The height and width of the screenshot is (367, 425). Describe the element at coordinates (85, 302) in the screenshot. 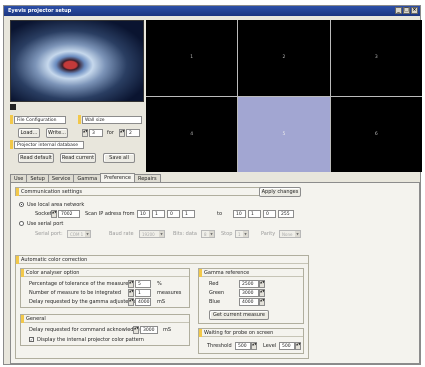

I see `gamma-delay-label: Delay requested by the gamma adjustement` at that location.